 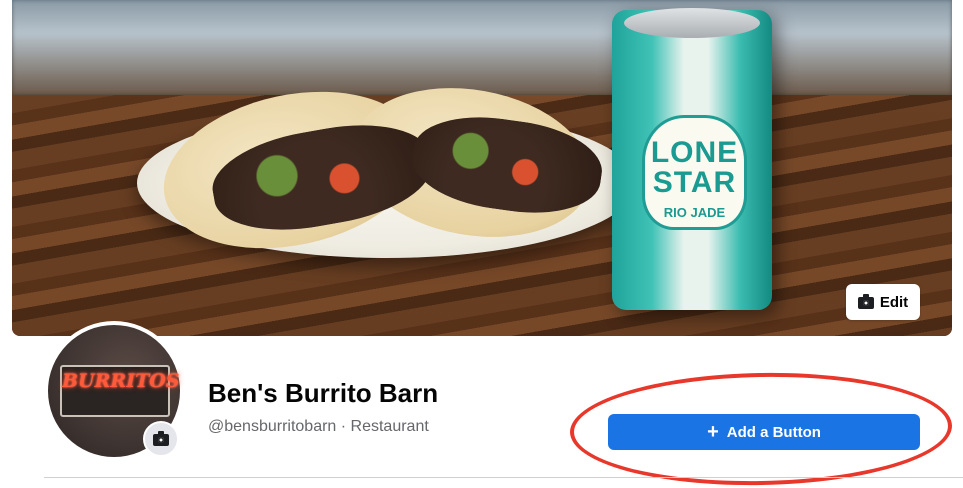 I want to click on page-title: Ben's Burrito Barn, so click(x=323, y=393).